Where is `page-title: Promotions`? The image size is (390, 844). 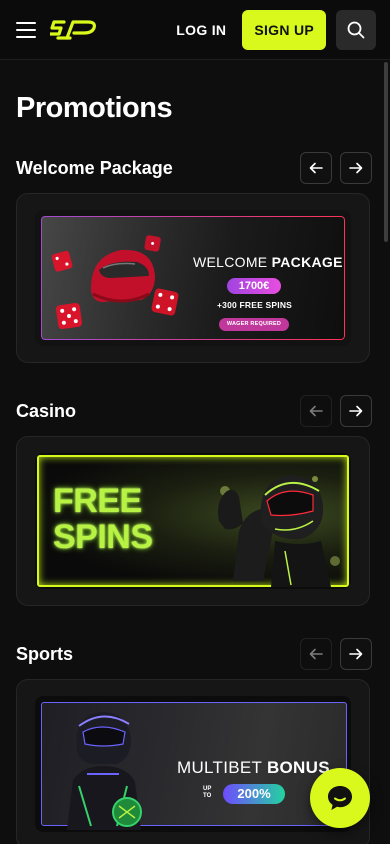
page-title: Promotions is located at coordinates (94, 108).